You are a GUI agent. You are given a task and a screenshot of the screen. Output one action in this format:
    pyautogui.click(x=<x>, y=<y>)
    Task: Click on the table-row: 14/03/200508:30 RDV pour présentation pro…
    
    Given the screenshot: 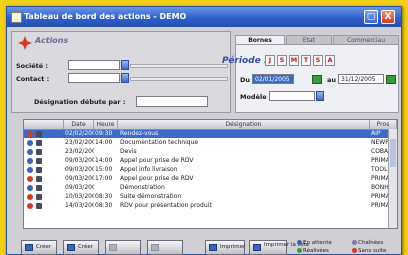 What is the action you would take?
    pyautogui.click(x=210, y=206)
    